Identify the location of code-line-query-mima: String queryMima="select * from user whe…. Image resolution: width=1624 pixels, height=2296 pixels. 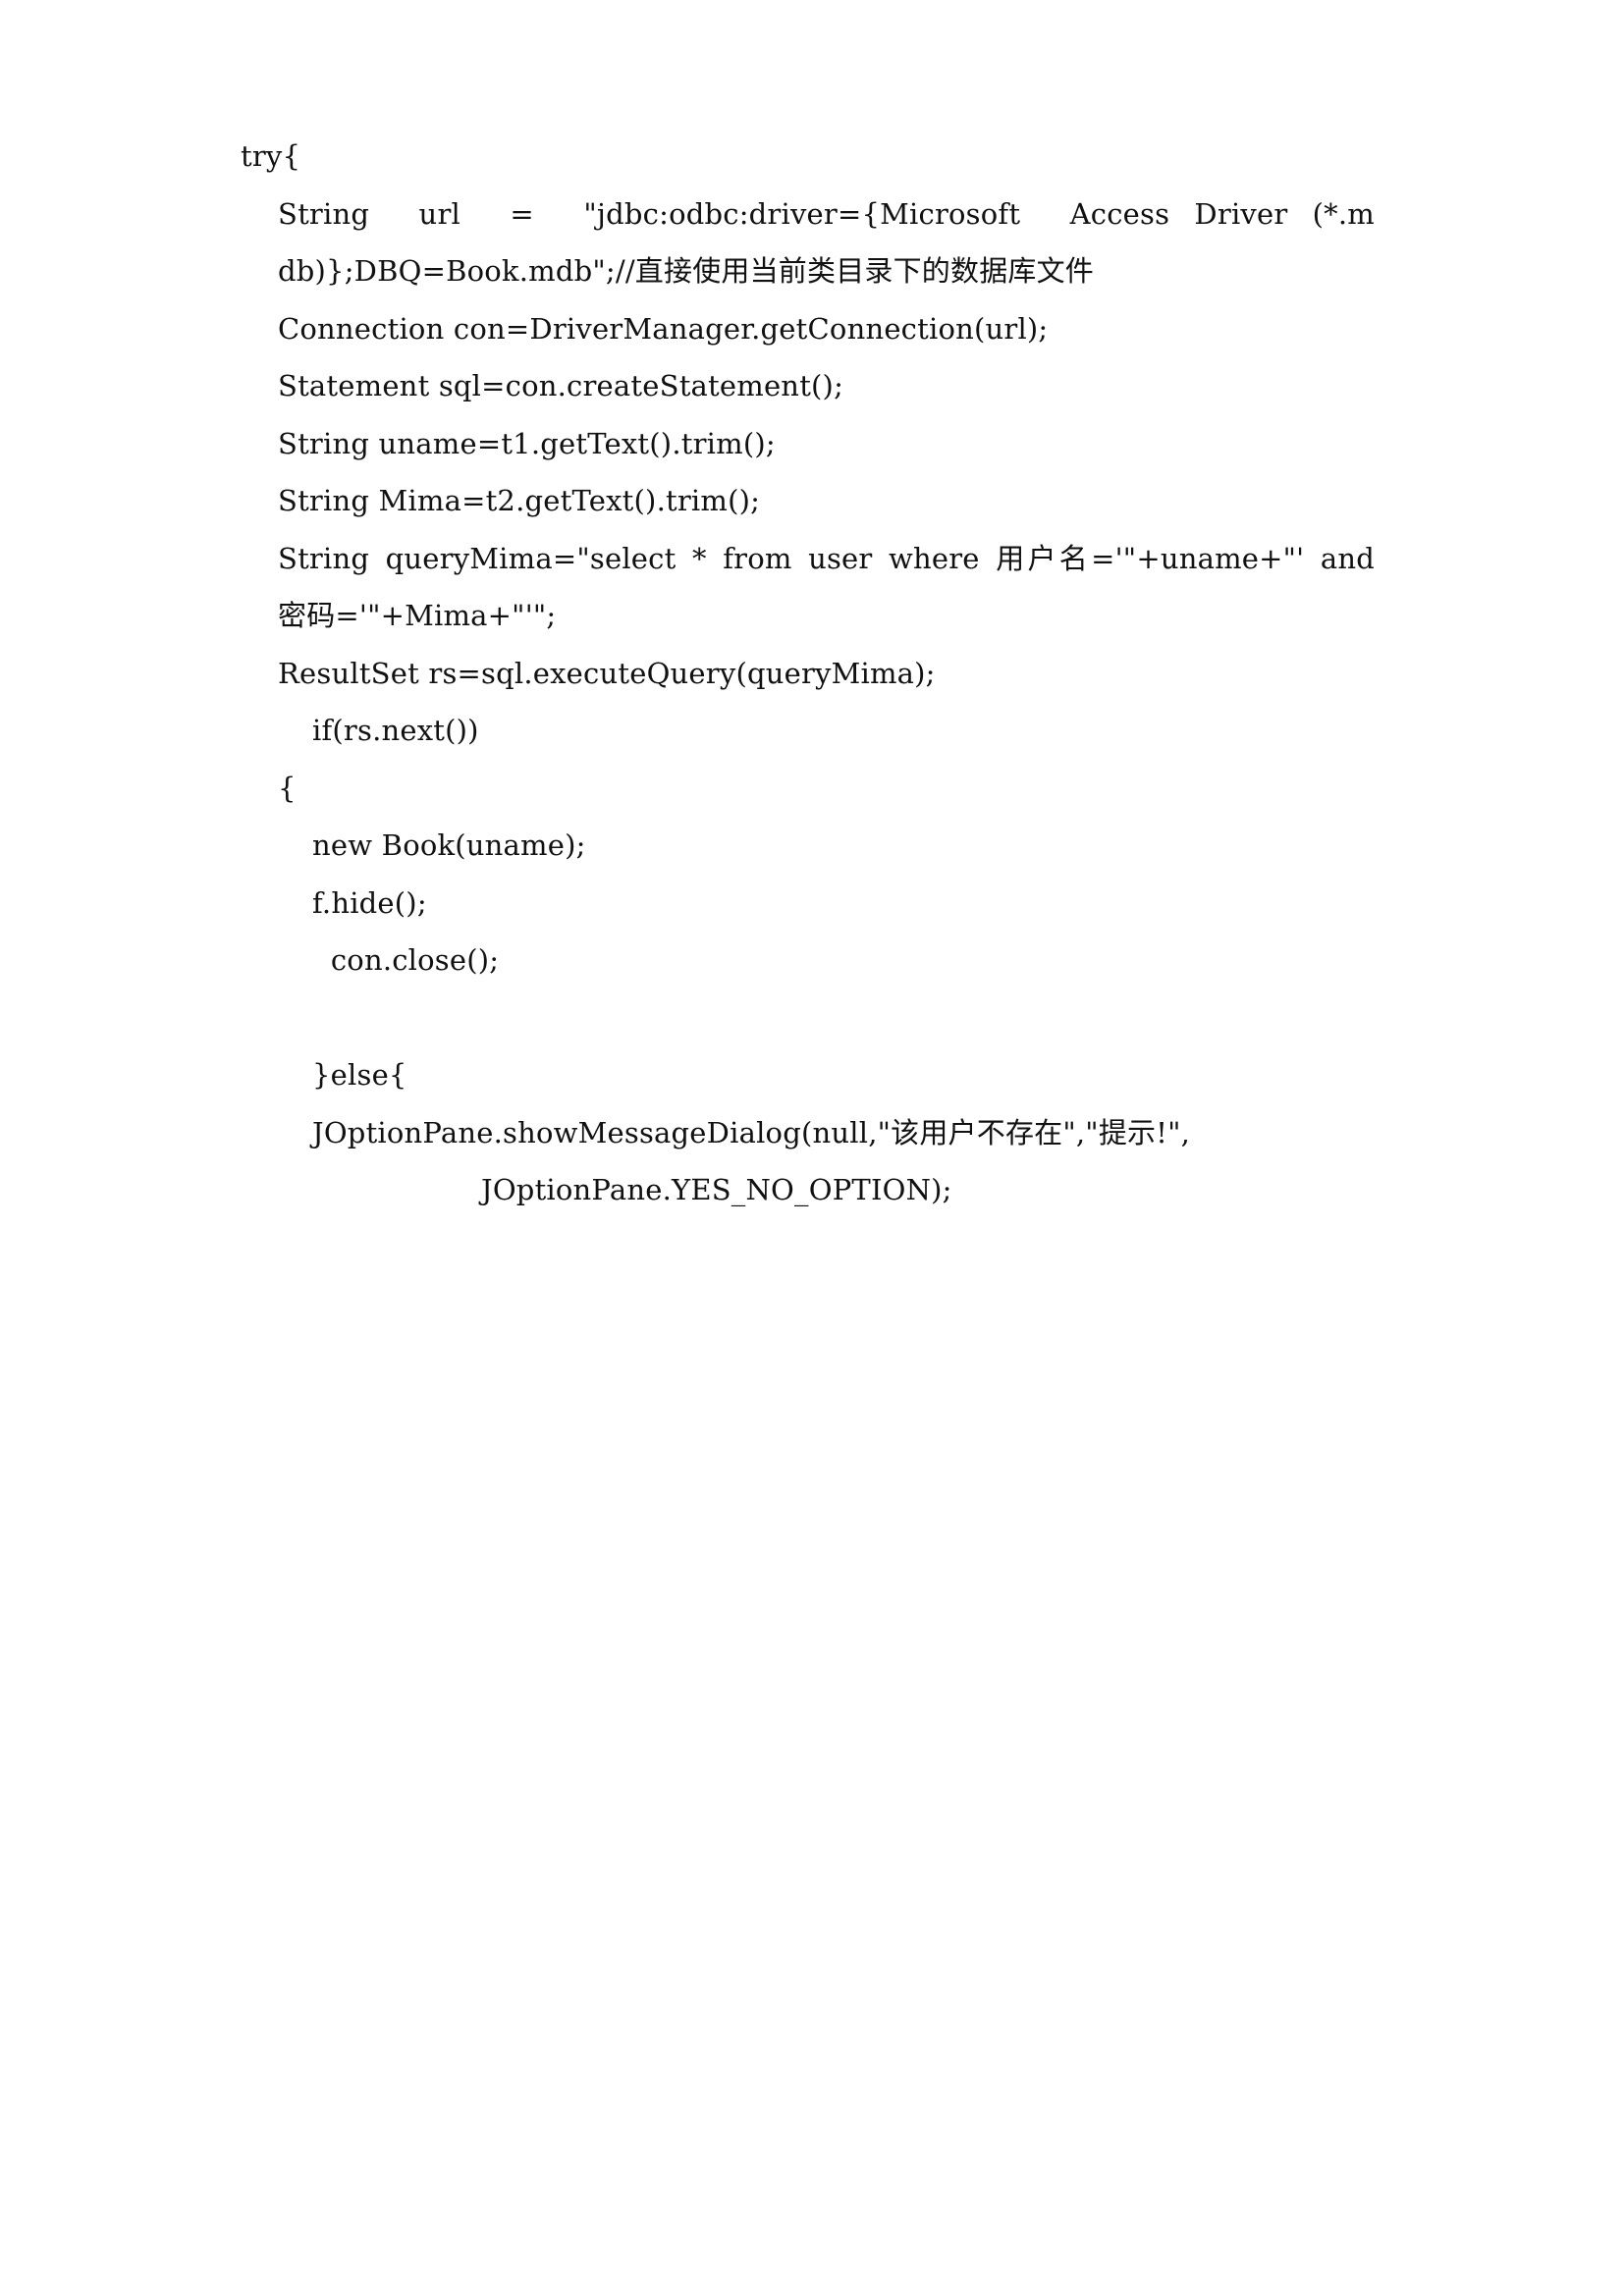
(833, 587).